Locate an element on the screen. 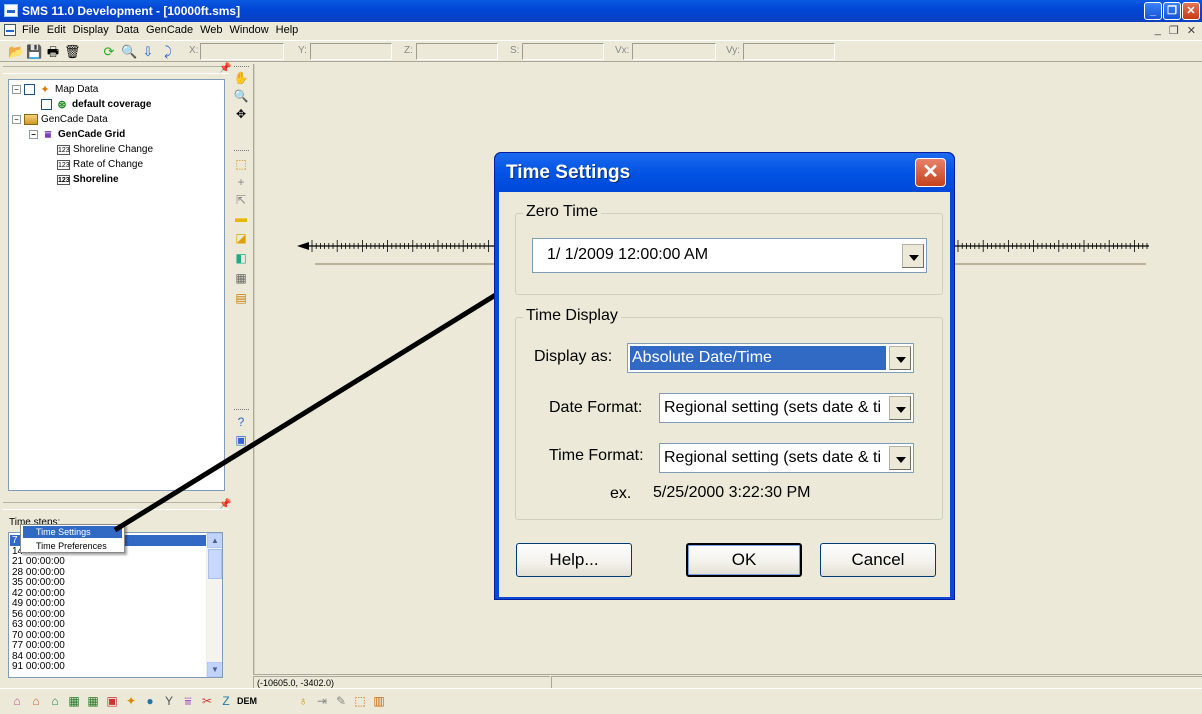 The image size is (1202, 714). date-format-value: Regional setting (sets date & ti is located at coordinates (773, 407).